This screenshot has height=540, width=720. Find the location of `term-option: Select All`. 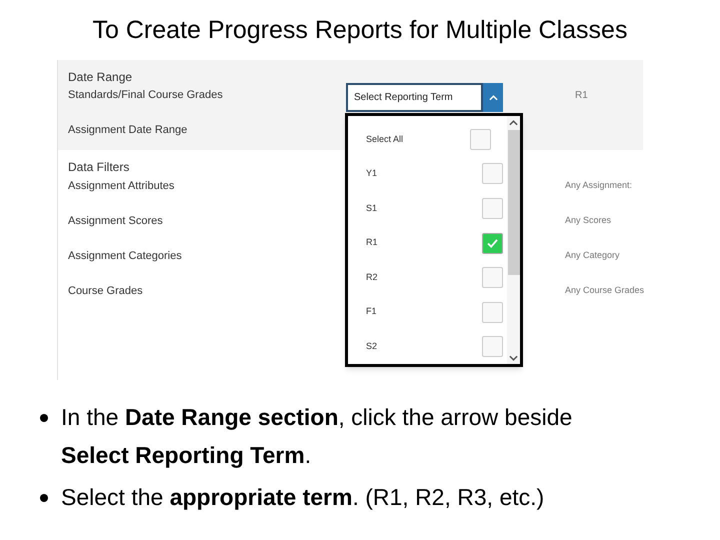

term-option: Select All is located at coordinates (434, 139).